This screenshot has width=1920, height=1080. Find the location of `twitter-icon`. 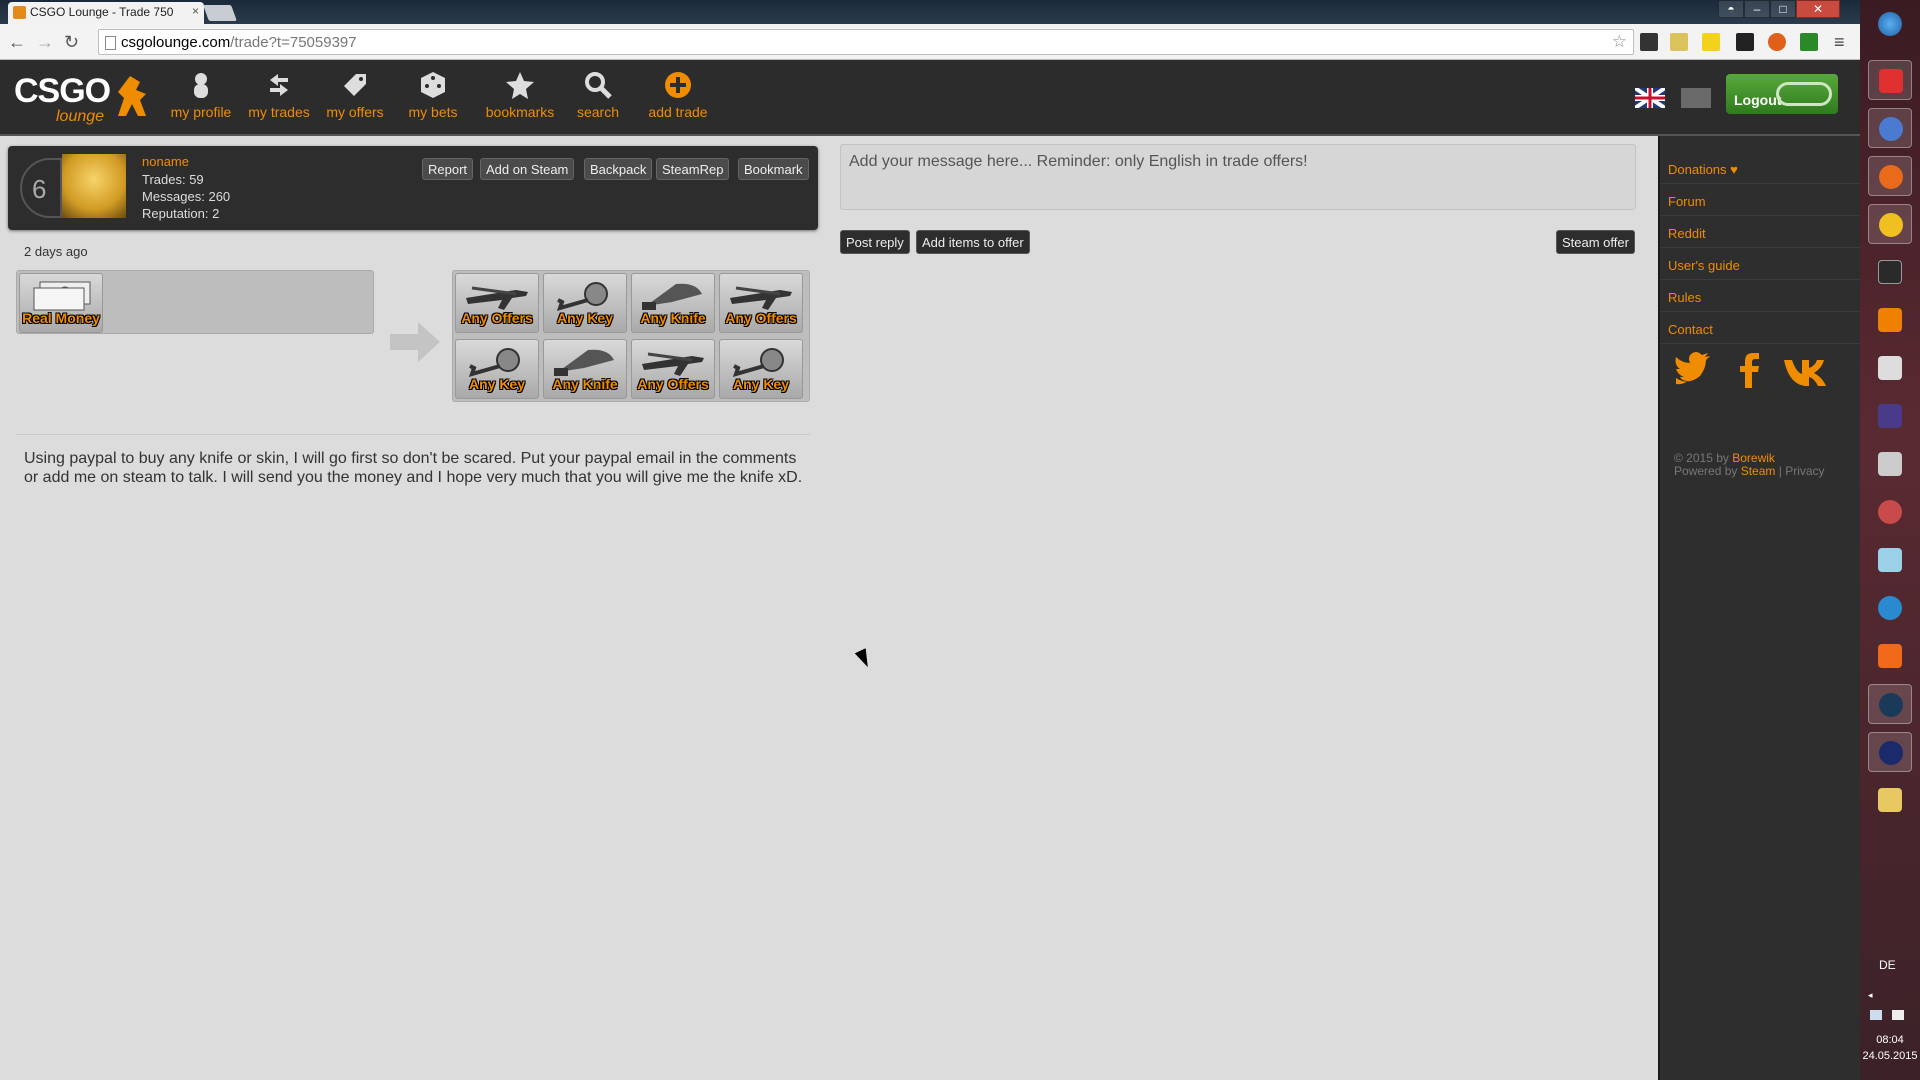

twitter-icon is located at coordinates (1692, 370).